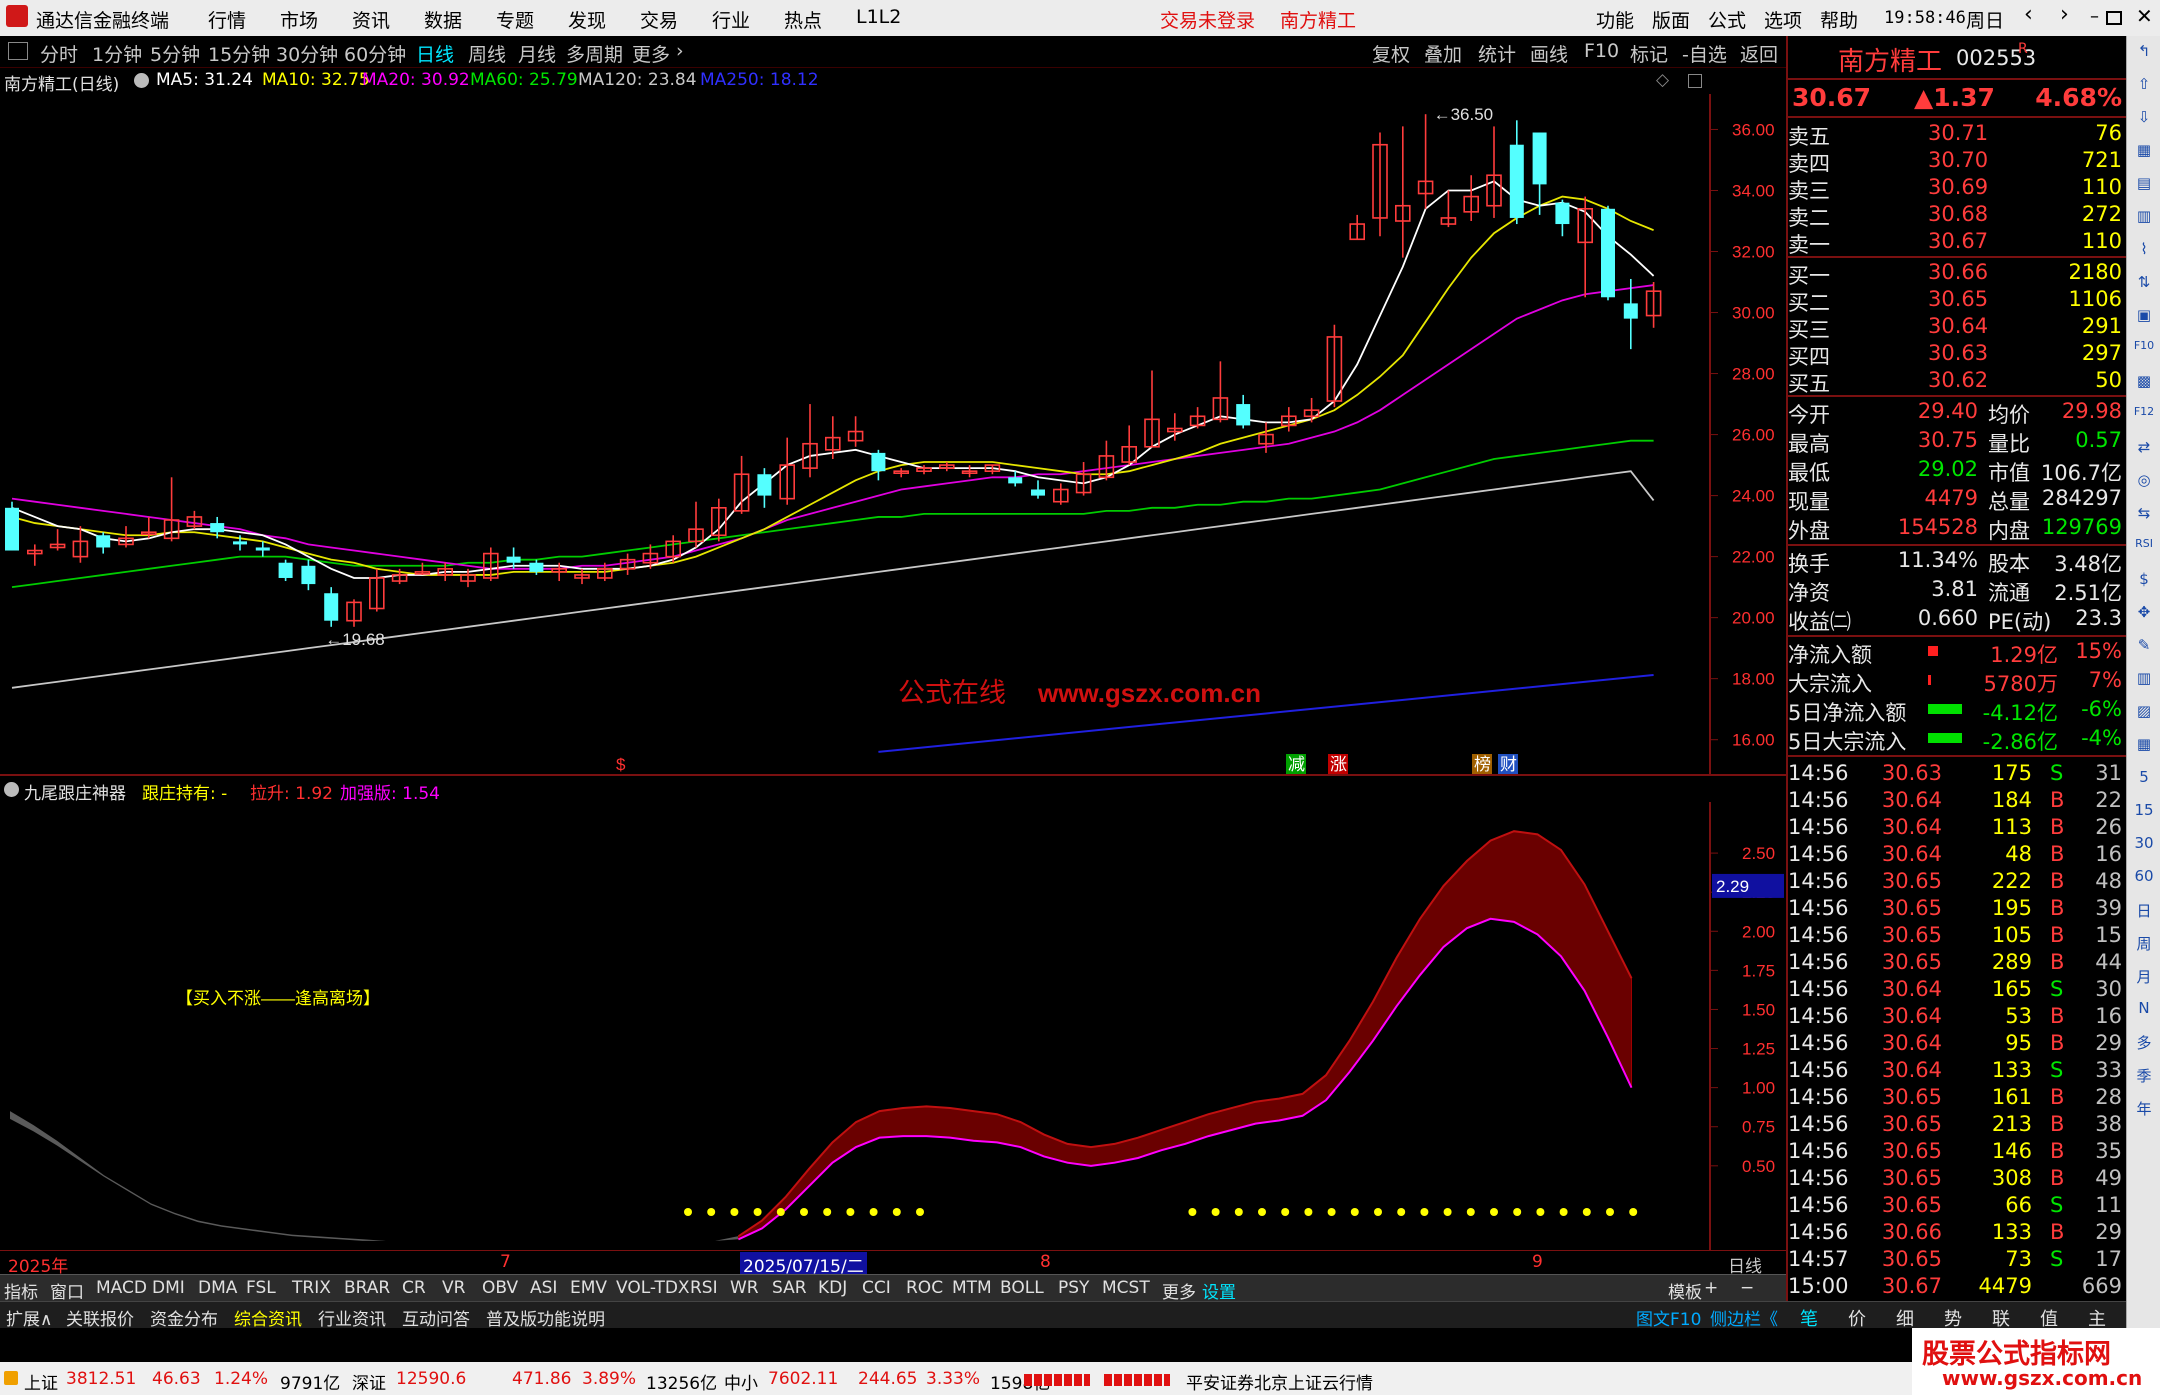  I want to click on indicator-tab: MACD, so click(121, 1288).